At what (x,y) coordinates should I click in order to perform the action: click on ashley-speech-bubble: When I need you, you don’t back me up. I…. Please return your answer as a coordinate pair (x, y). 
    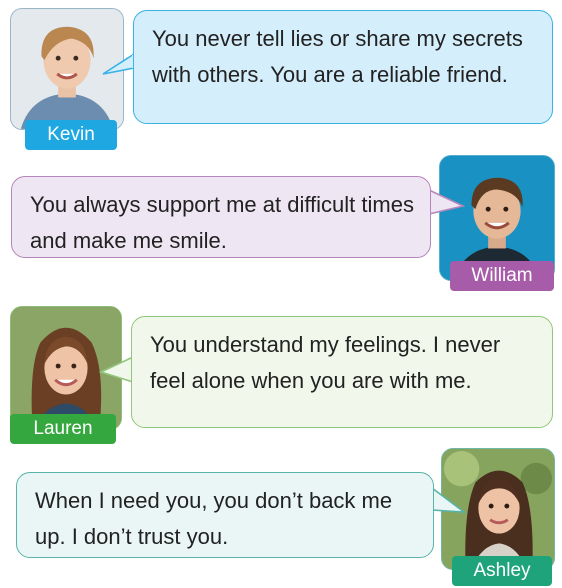
    Looking at the image, I should click on (225, 515).